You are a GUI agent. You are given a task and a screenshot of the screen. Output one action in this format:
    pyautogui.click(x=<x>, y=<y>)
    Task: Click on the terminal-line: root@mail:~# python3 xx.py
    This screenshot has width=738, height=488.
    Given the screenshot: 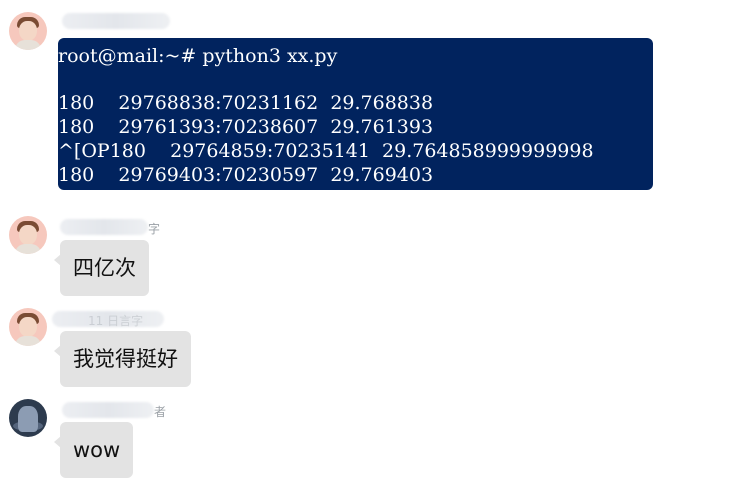 What is the action you would take?
    pyautogui.click(x=198, y=56)
    